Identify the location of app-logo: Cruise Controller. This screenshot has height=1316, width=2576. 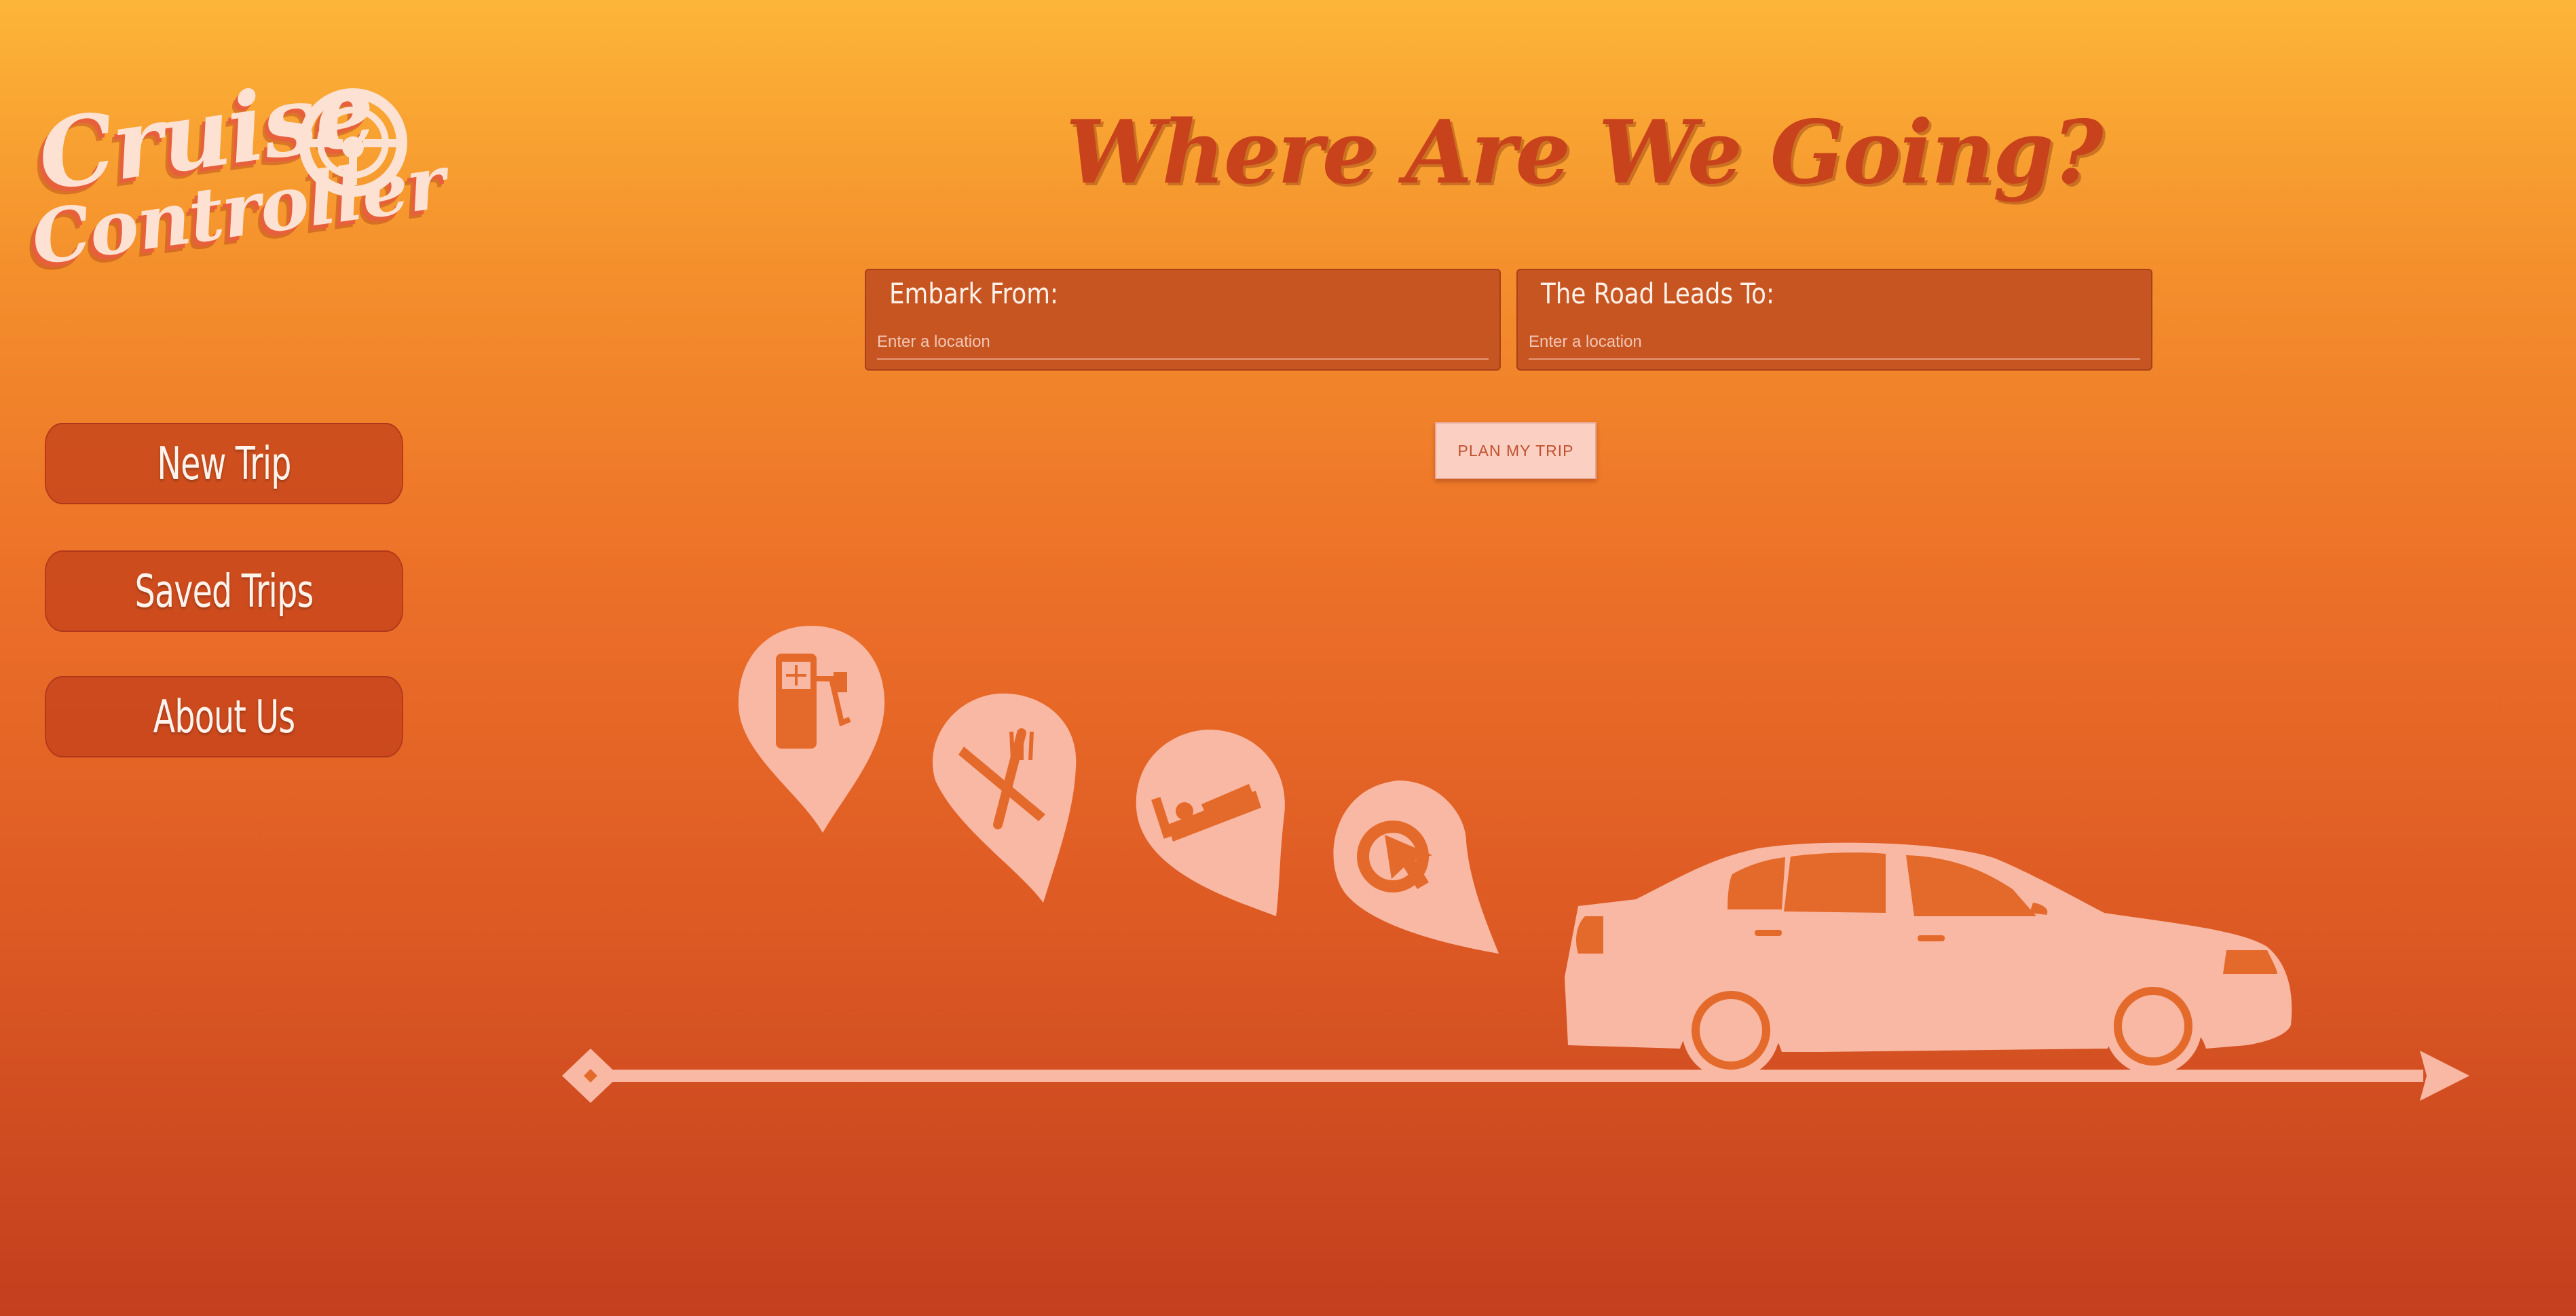
(239, 169).